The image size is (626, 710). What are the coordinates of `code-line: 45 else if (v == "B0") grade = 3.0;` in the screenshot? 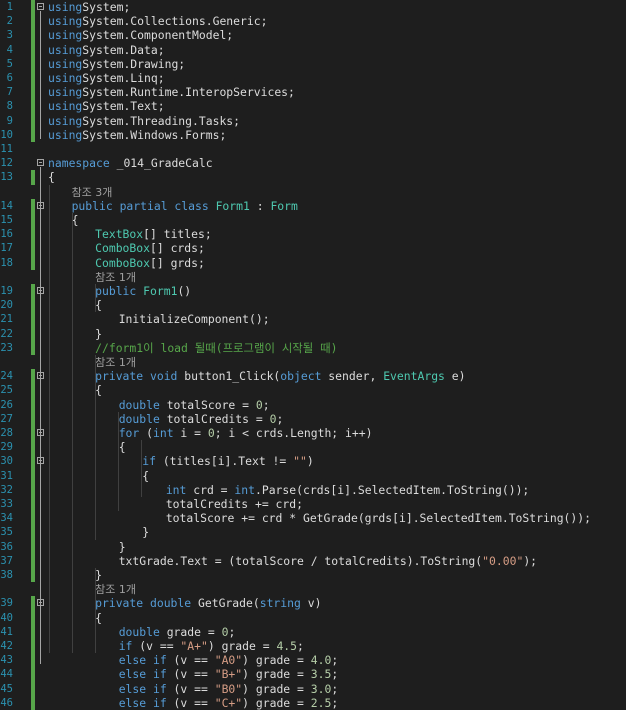 It's located at (313, 688).